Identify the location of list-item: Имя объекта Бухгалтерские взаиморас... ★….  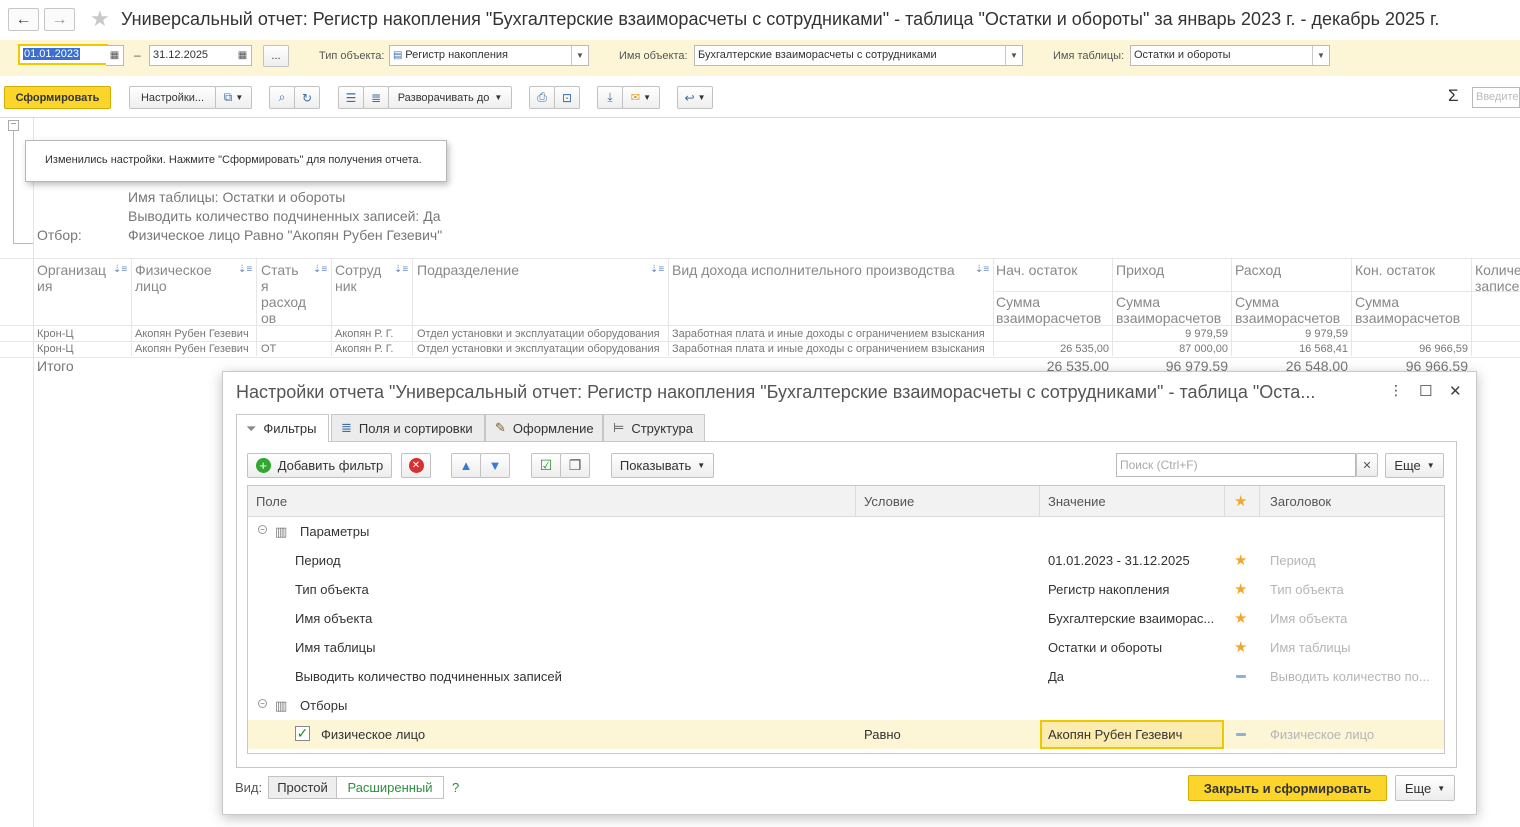
(846, 618).